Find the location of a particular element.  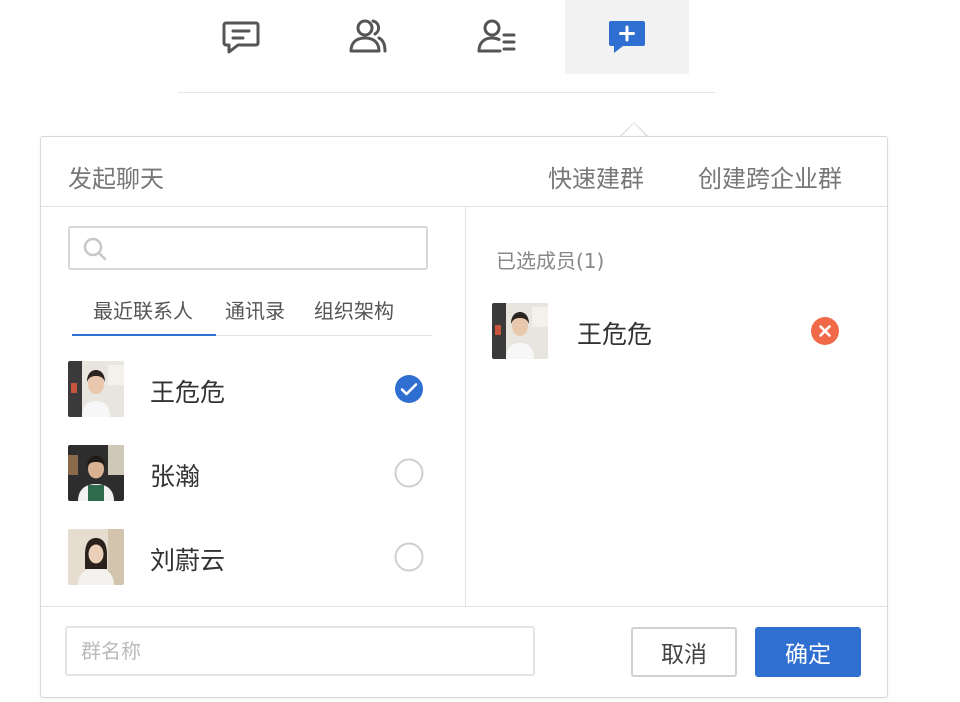

panel-title: 发起聊天 is located at coordinates (116, 179).